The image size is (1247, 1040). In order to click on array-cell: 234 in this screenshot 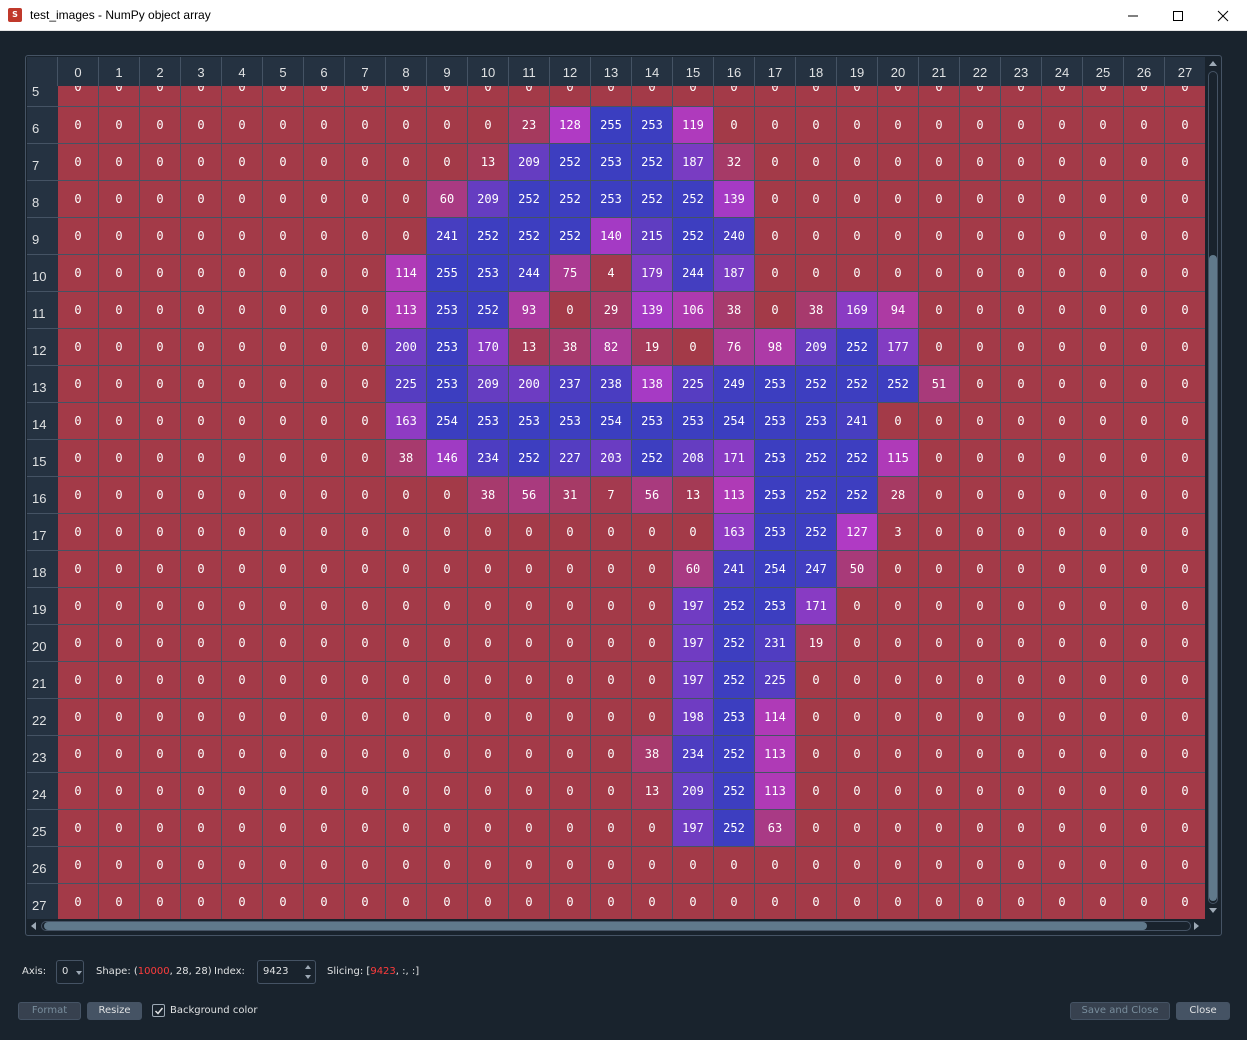, I will do `click(488, 458)`.